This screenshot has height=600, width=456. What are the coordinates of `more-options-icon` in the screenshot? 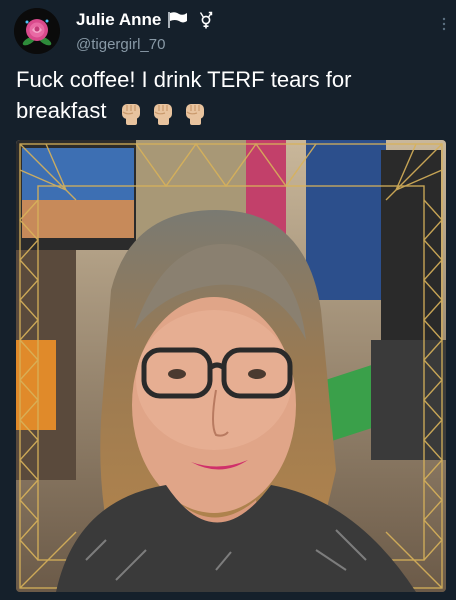 It's located at (444, 24).